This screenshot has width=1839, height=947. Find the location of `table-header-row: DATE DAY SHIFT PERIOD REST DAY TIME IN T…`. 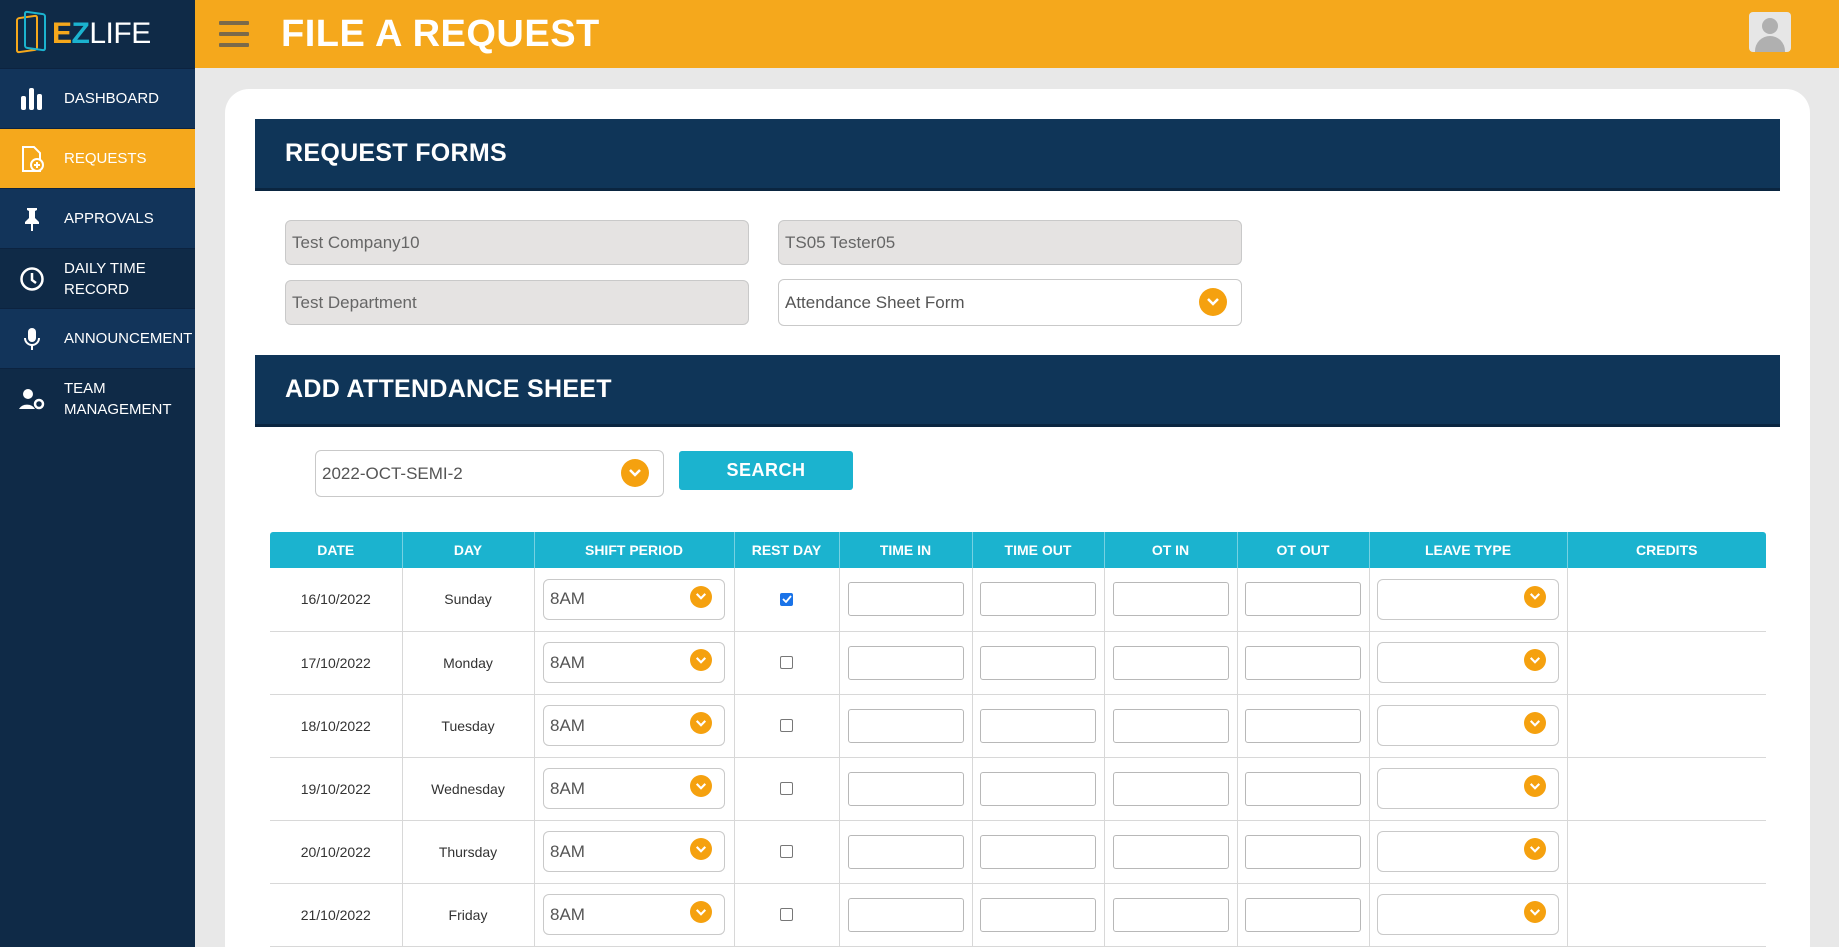

table-header-row: DATE DAY SHIFT PERIOD REST DAY TIME IN T… is located at coordinates (1018, 550).